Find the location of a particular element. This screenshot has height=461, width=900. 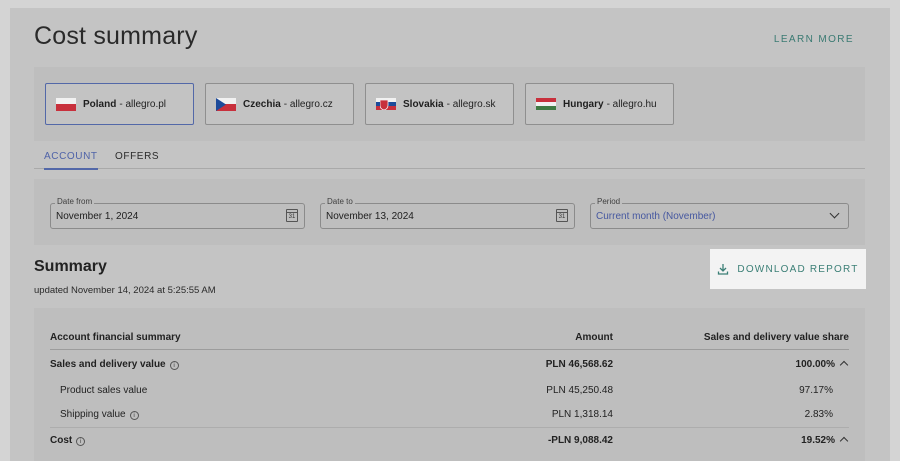

row-amount: PLN 46,568.62 is located at coordinates (579, 364).